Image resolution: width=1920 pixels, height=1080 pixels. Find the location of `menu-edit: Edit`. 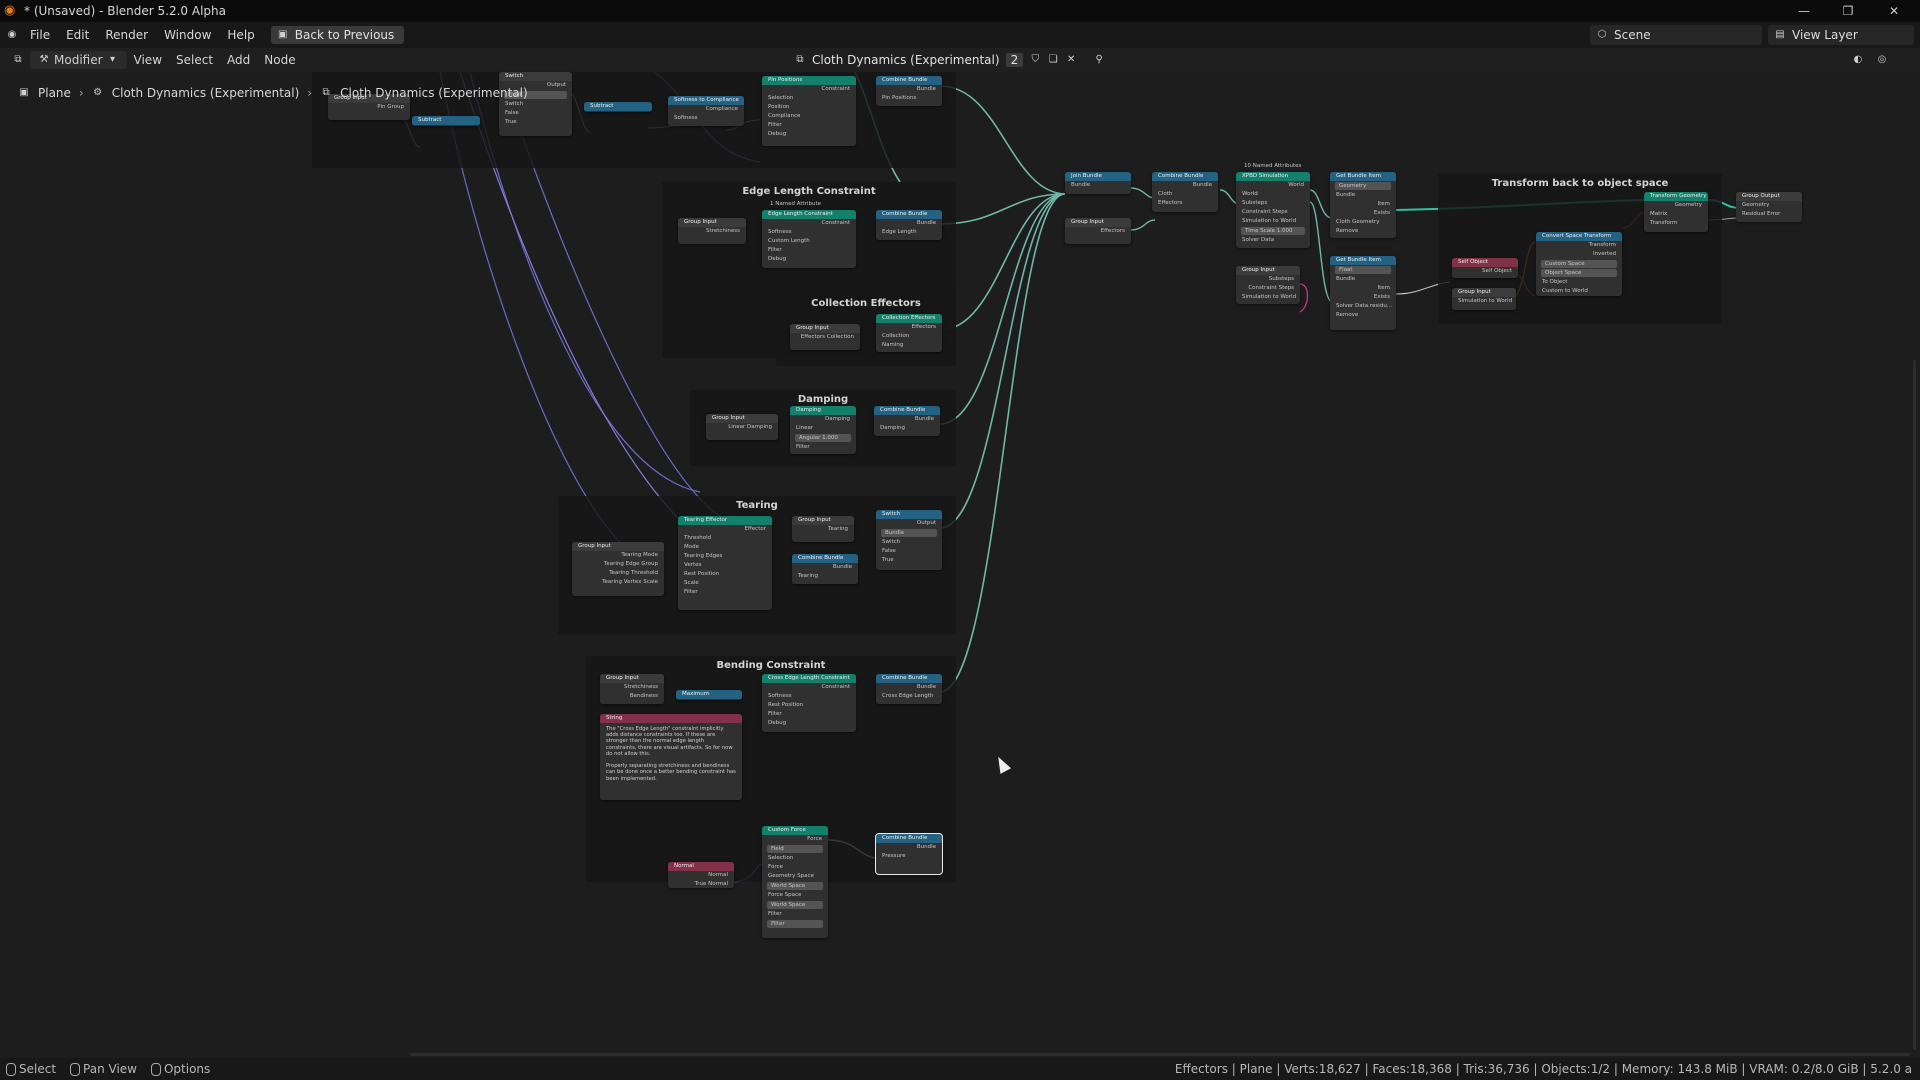

menu-edit: Edit is located at coordinates (77, 35).